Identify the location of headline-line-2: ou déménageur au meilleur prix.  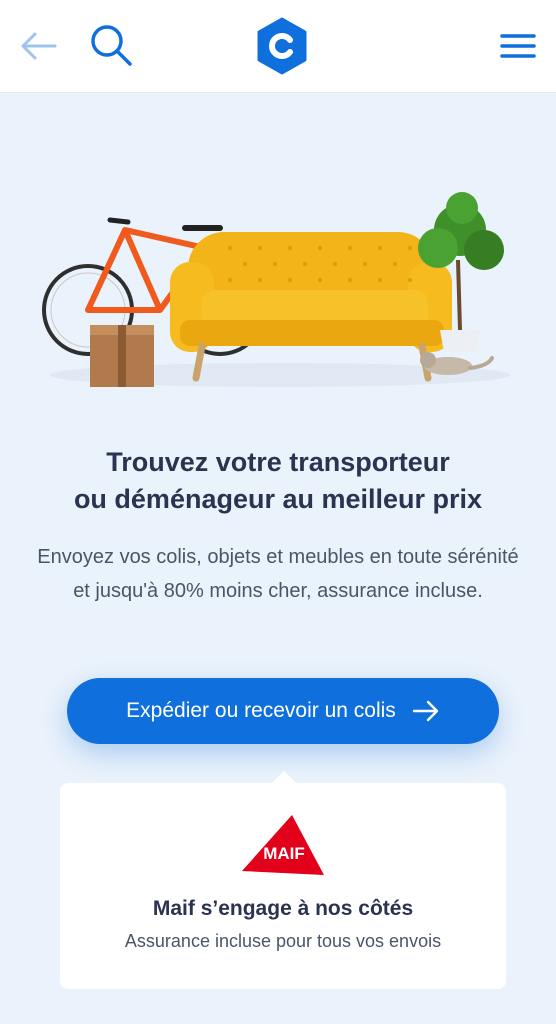
(278, 499).